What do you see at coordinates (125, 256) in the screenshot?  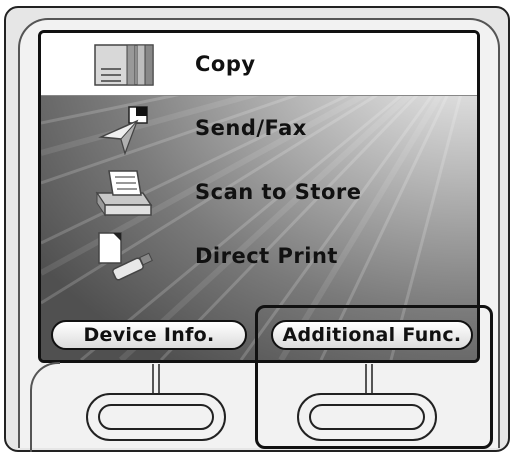 I see `direct-print-icon` at bounding box center [125, 256].